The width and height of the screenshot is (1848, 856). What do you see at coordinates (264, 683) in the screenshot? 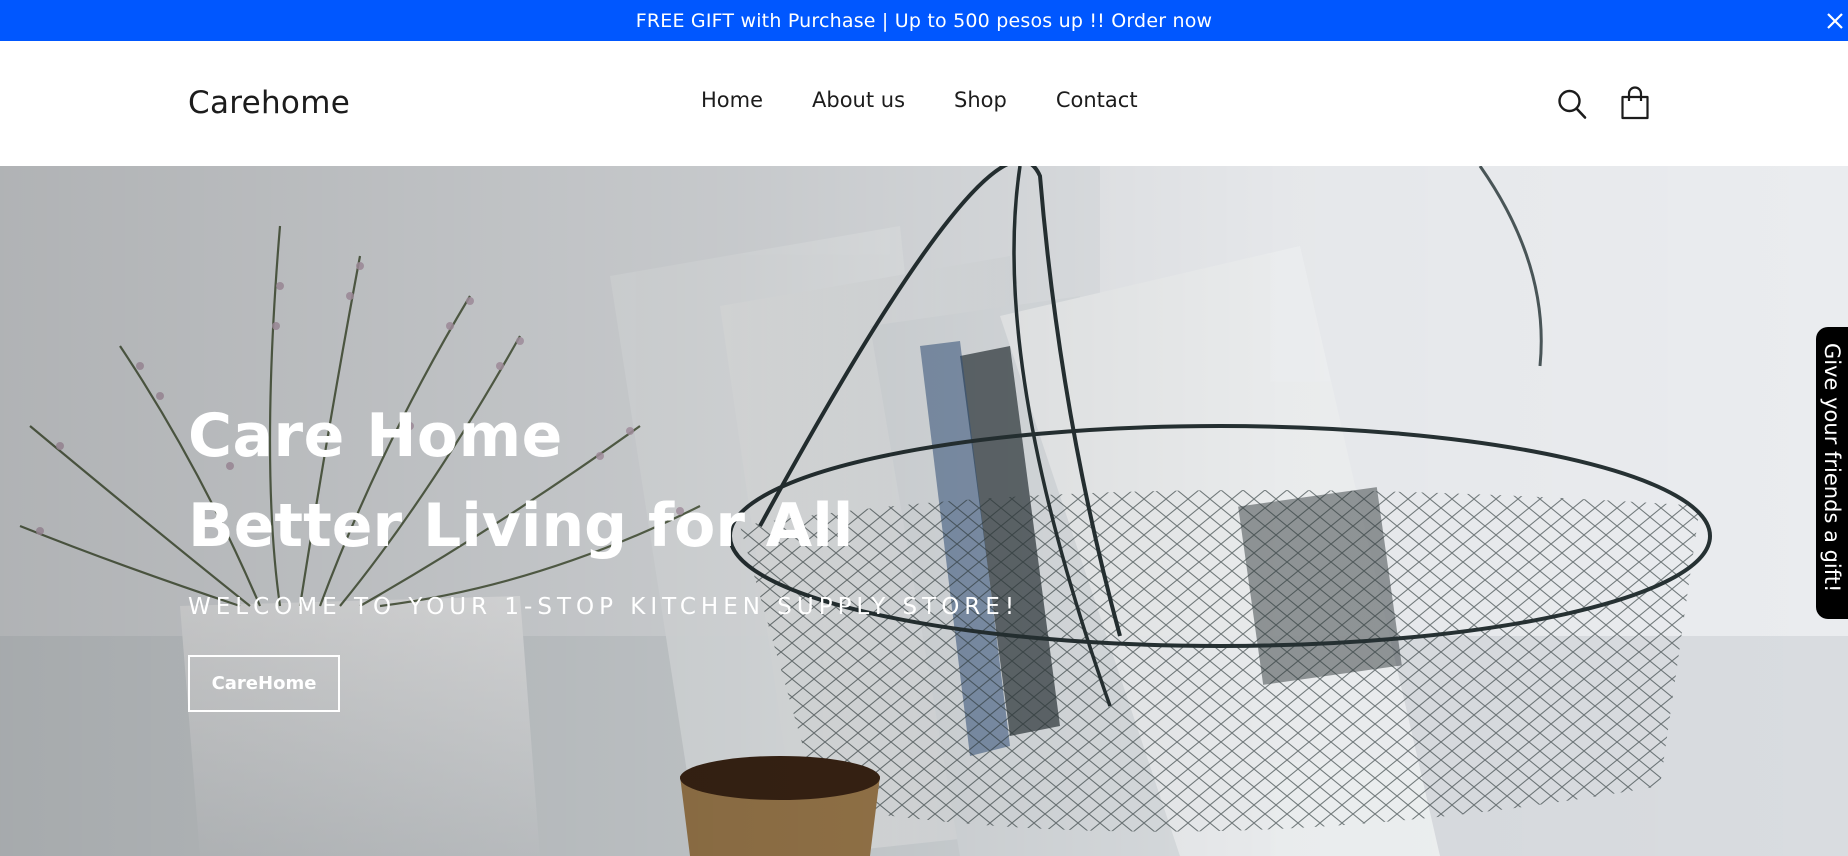
I see `hero-cta-button: CareHome` at bounding box center [264, 683].